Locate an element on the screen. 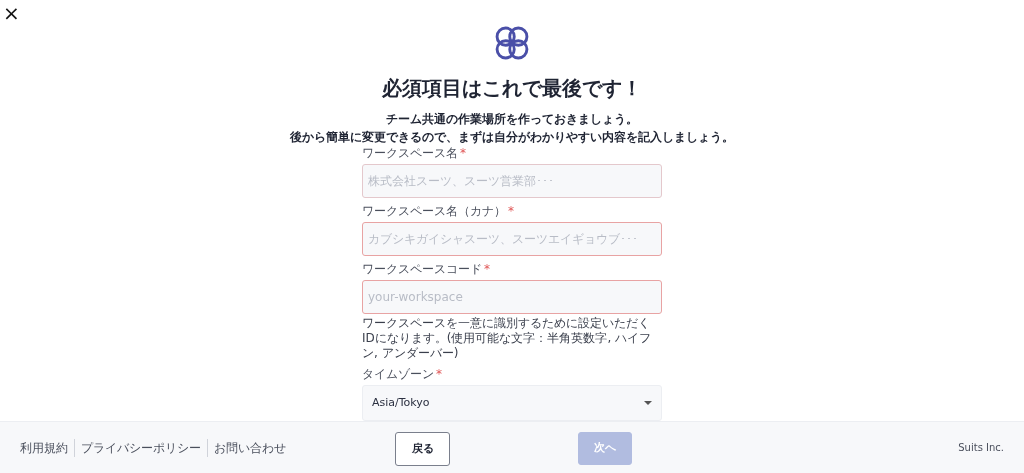 The width and height of the screenshot is (1024, 473). subtitle-text: チーム共通の作業場所を作っておきましょう。 is located at coordinates (512, 119).